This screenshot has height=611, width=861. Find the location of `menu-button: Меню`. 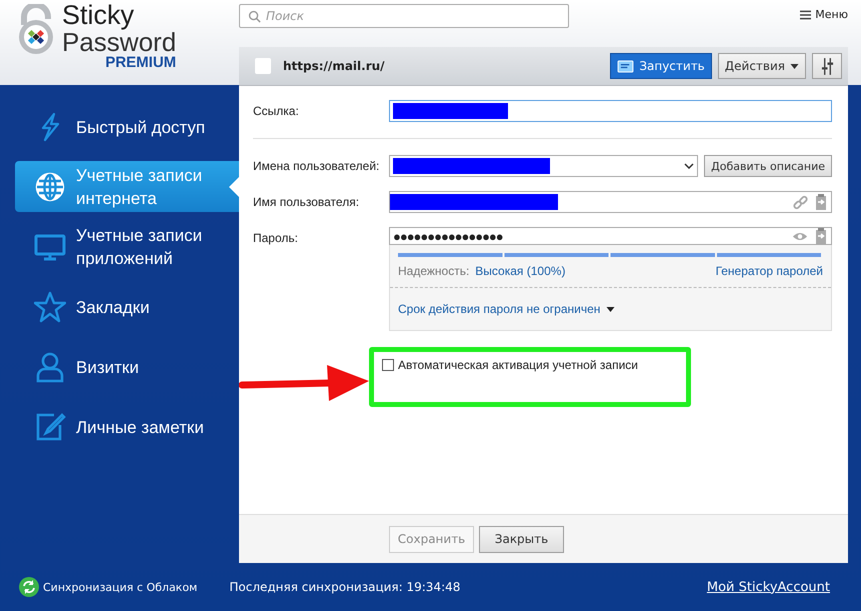

menu-button: Меню is located at coordinates (824, 12).